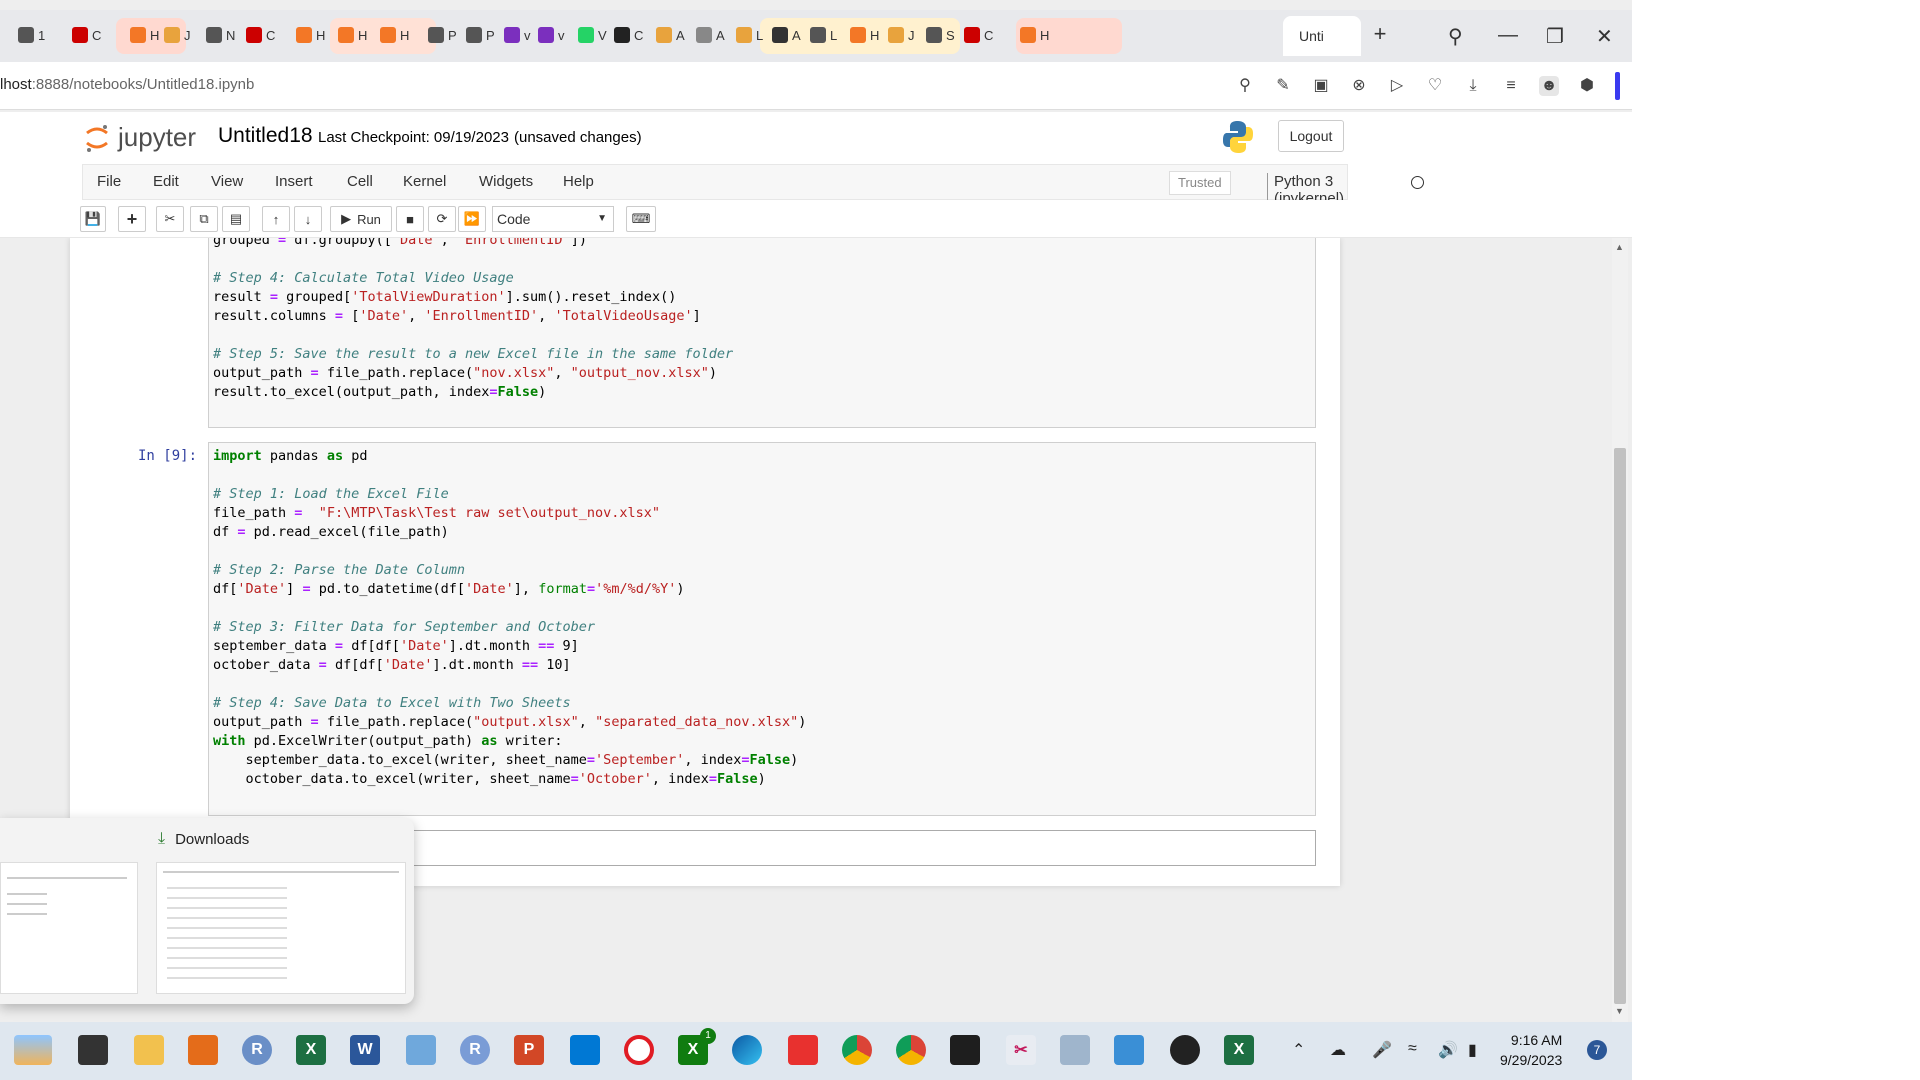  Describe the element at coordinates (227, 181) in the screenshot. I see `menu-view: View` at that location.